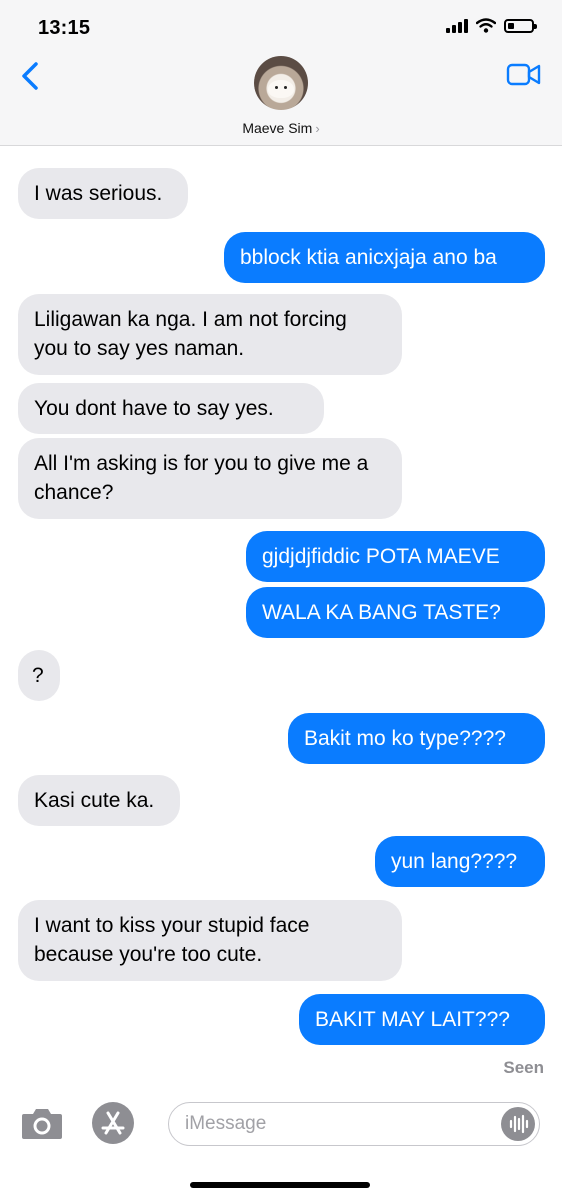 The height and width of the screenshot is (1200, 562). I want to click on chevron-left-icon, so click(32, 76).